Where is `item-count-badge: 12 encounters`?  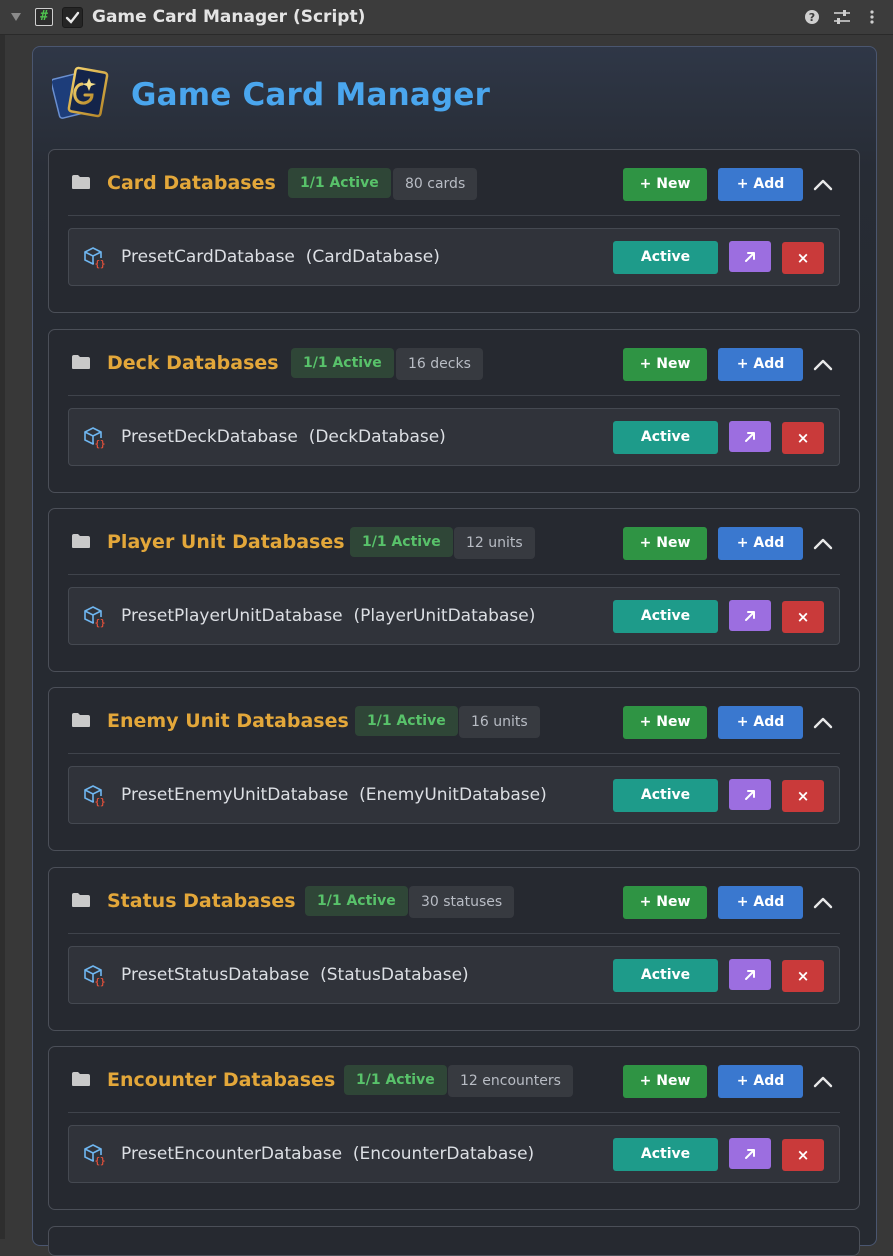
item-count-badge: 12 encounters is located at coordinates (510, 1081).